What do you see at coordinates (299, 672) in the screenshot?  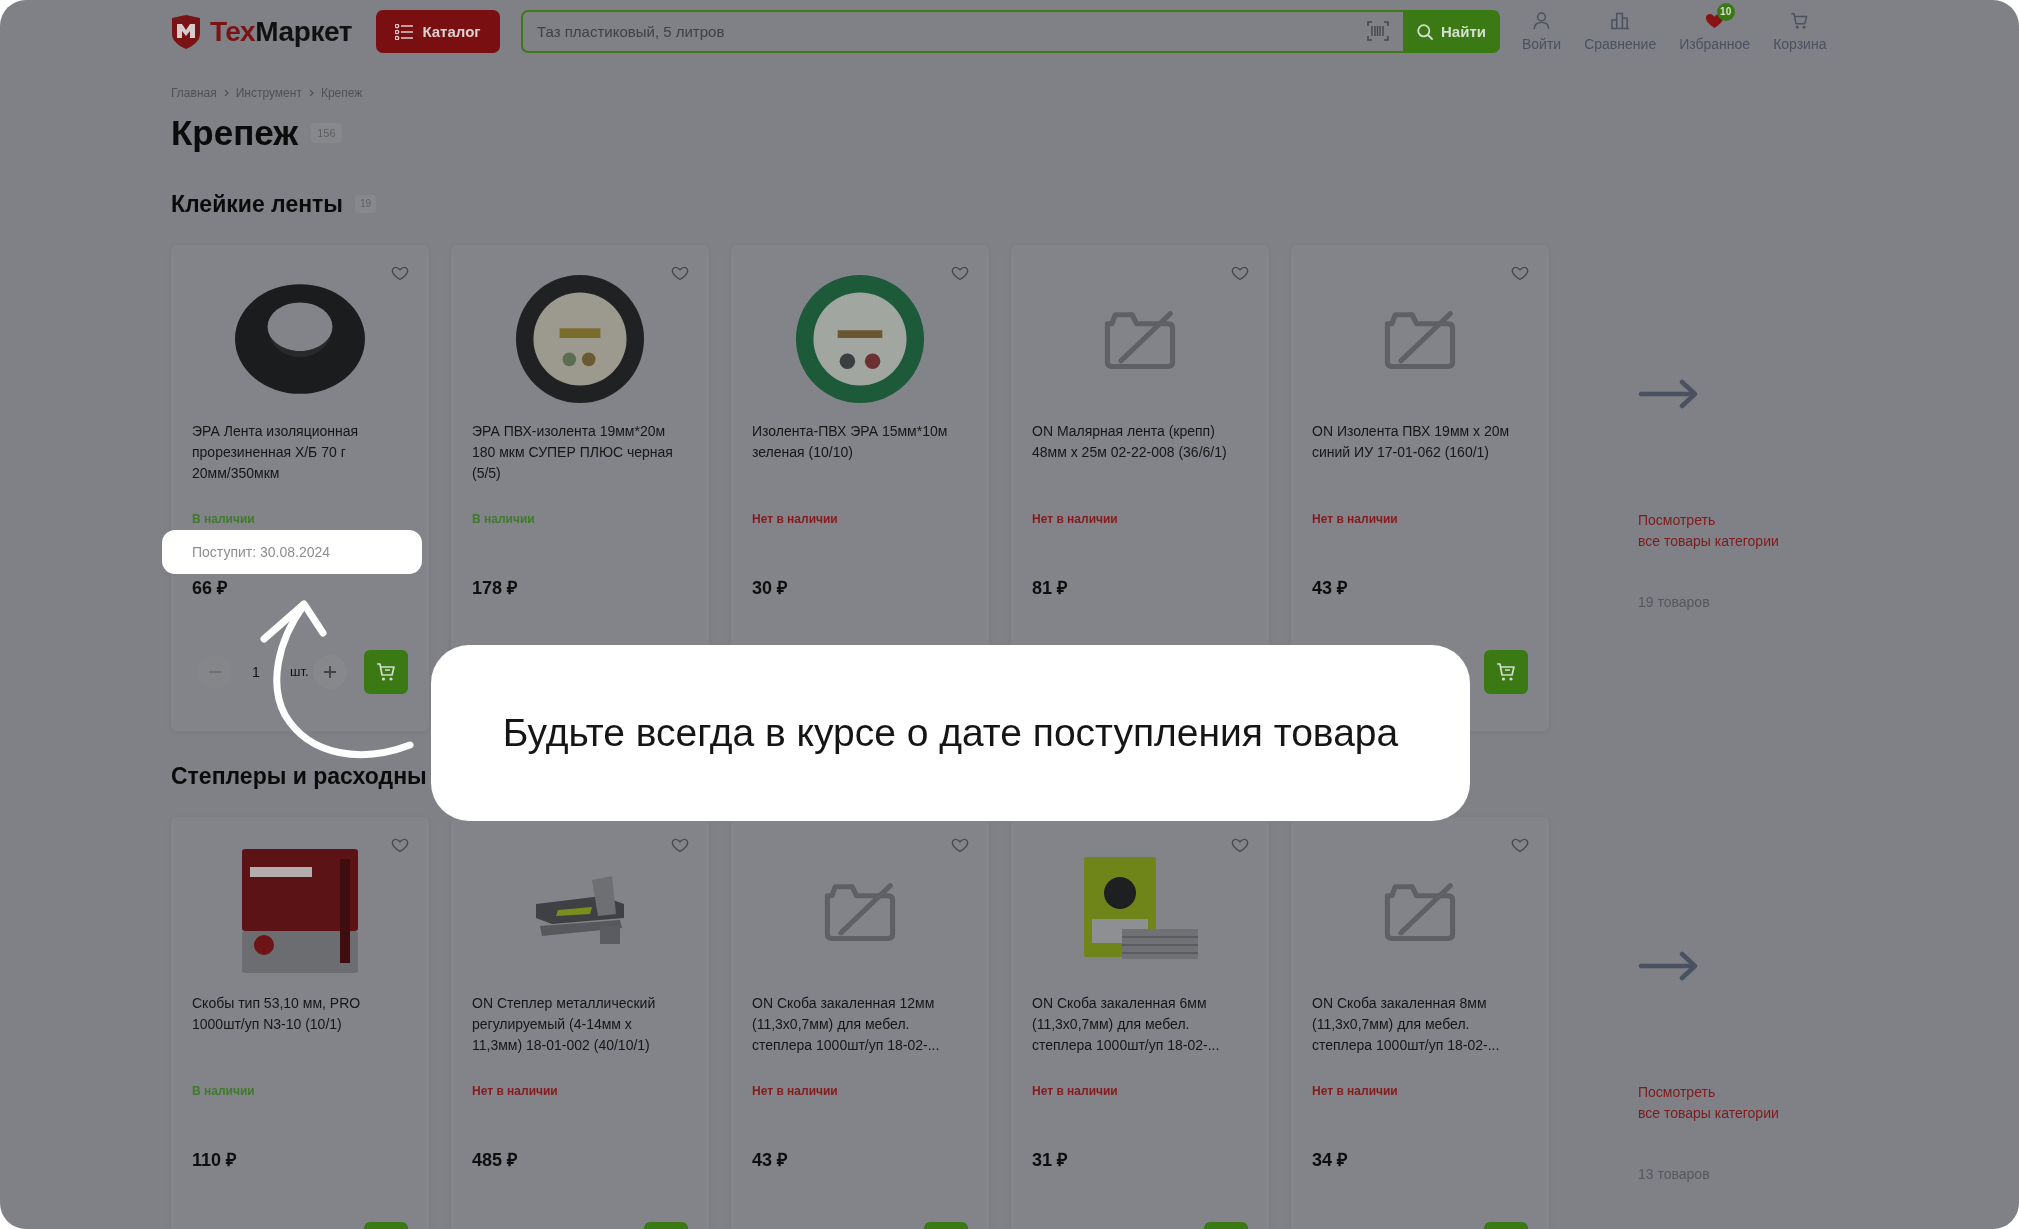 I see `unit-label: шт.` at bounding box center [299, 672].